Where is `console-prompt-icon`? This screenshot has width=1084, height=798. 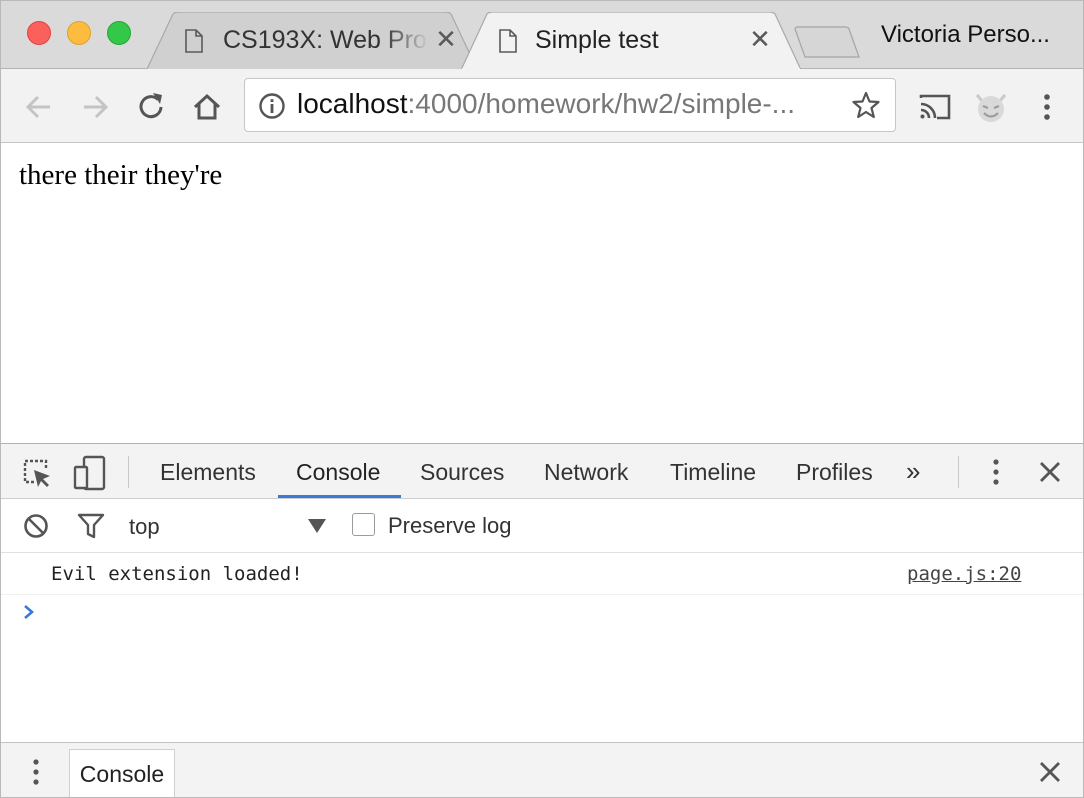
console-prompt-icon is located at coordinates (29, 612).